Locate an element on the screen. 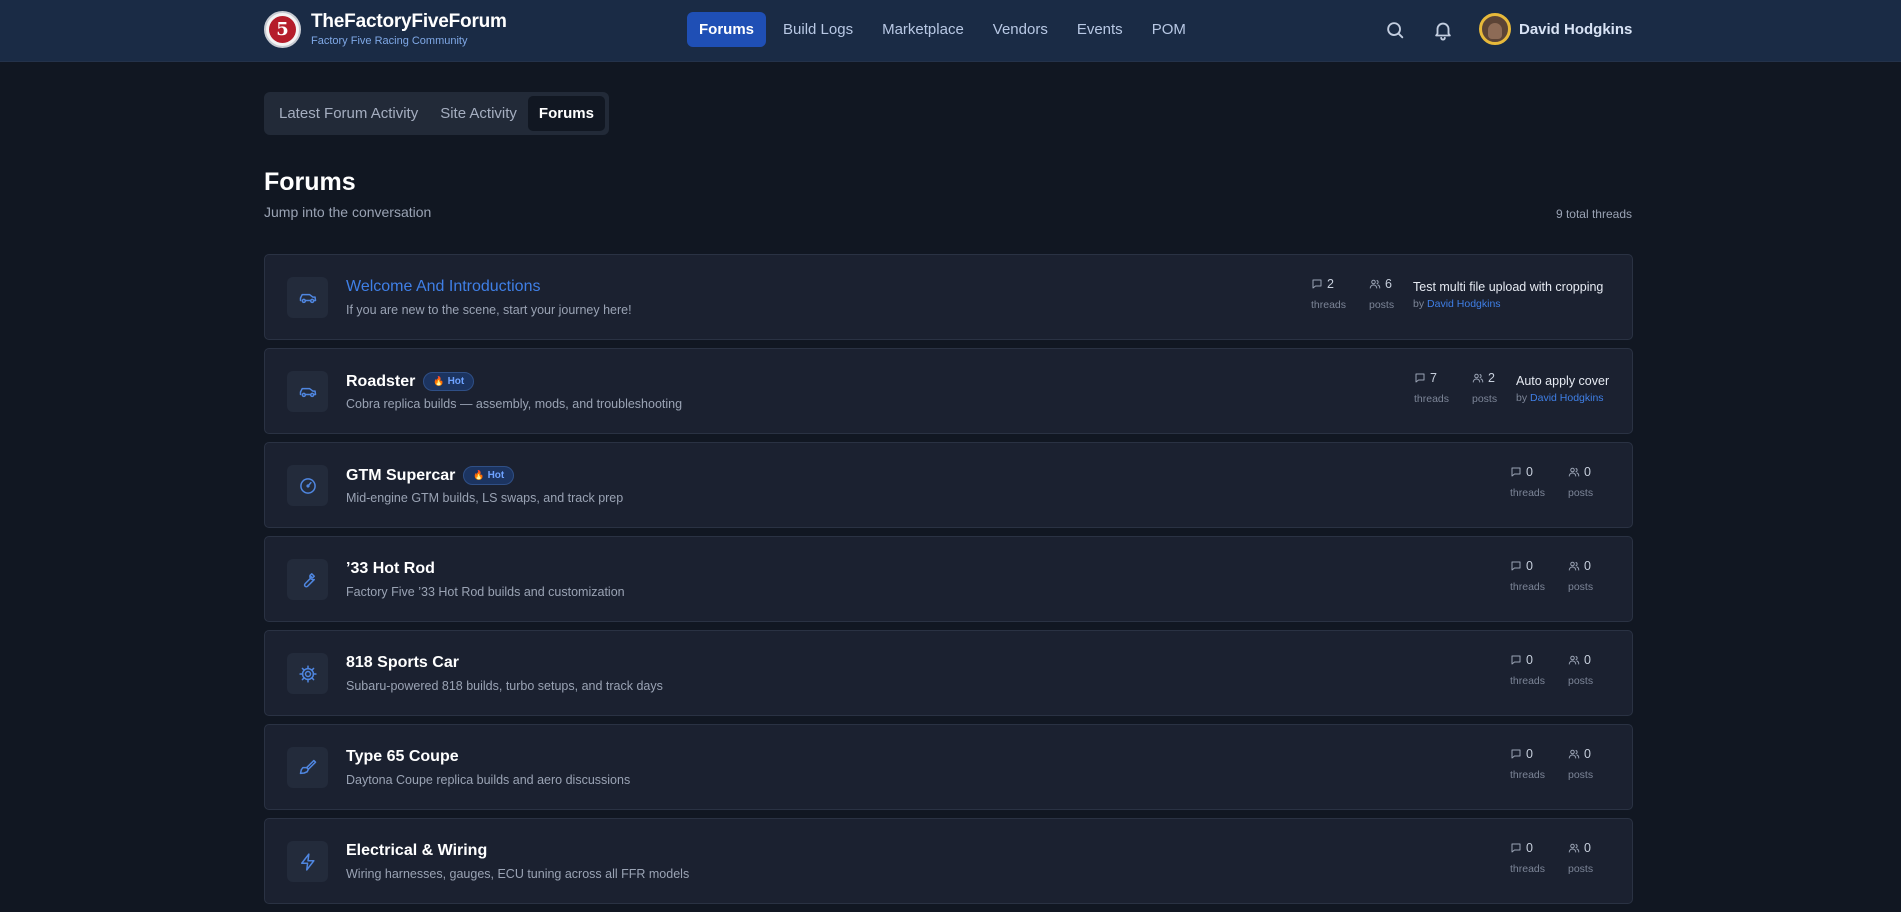 Image resolution: width=1901 pixels, height=912 pixels. tab-forums: Forums is located at coordinates (566, 113).